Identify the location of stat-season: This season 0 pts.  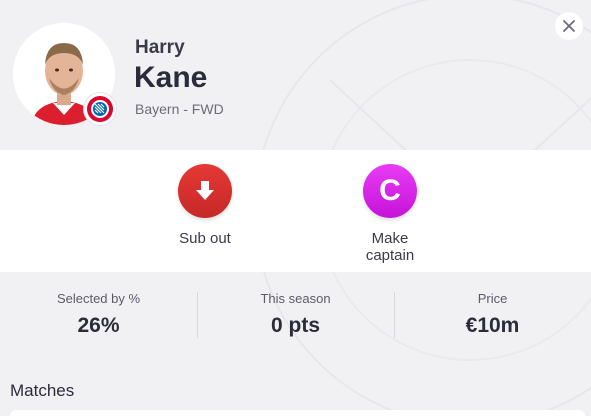
(295, 314).